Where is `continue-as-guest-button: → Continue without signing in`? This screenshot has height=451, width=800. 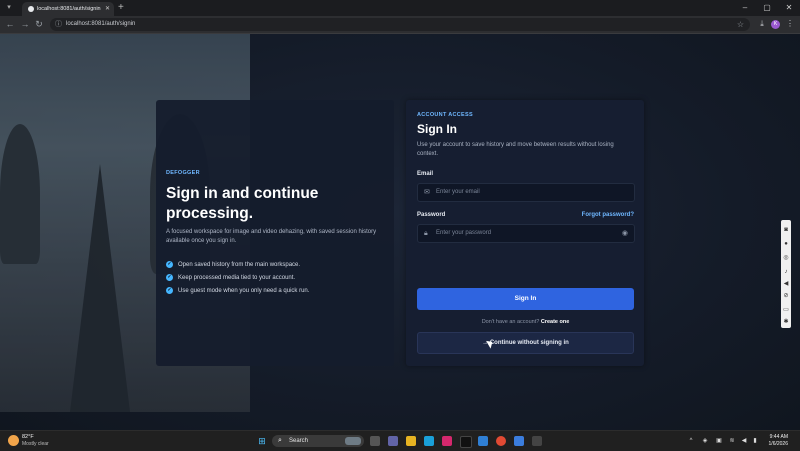 continue-as-guest-button: → Continue without signing in is located at coordinates (525, 343).